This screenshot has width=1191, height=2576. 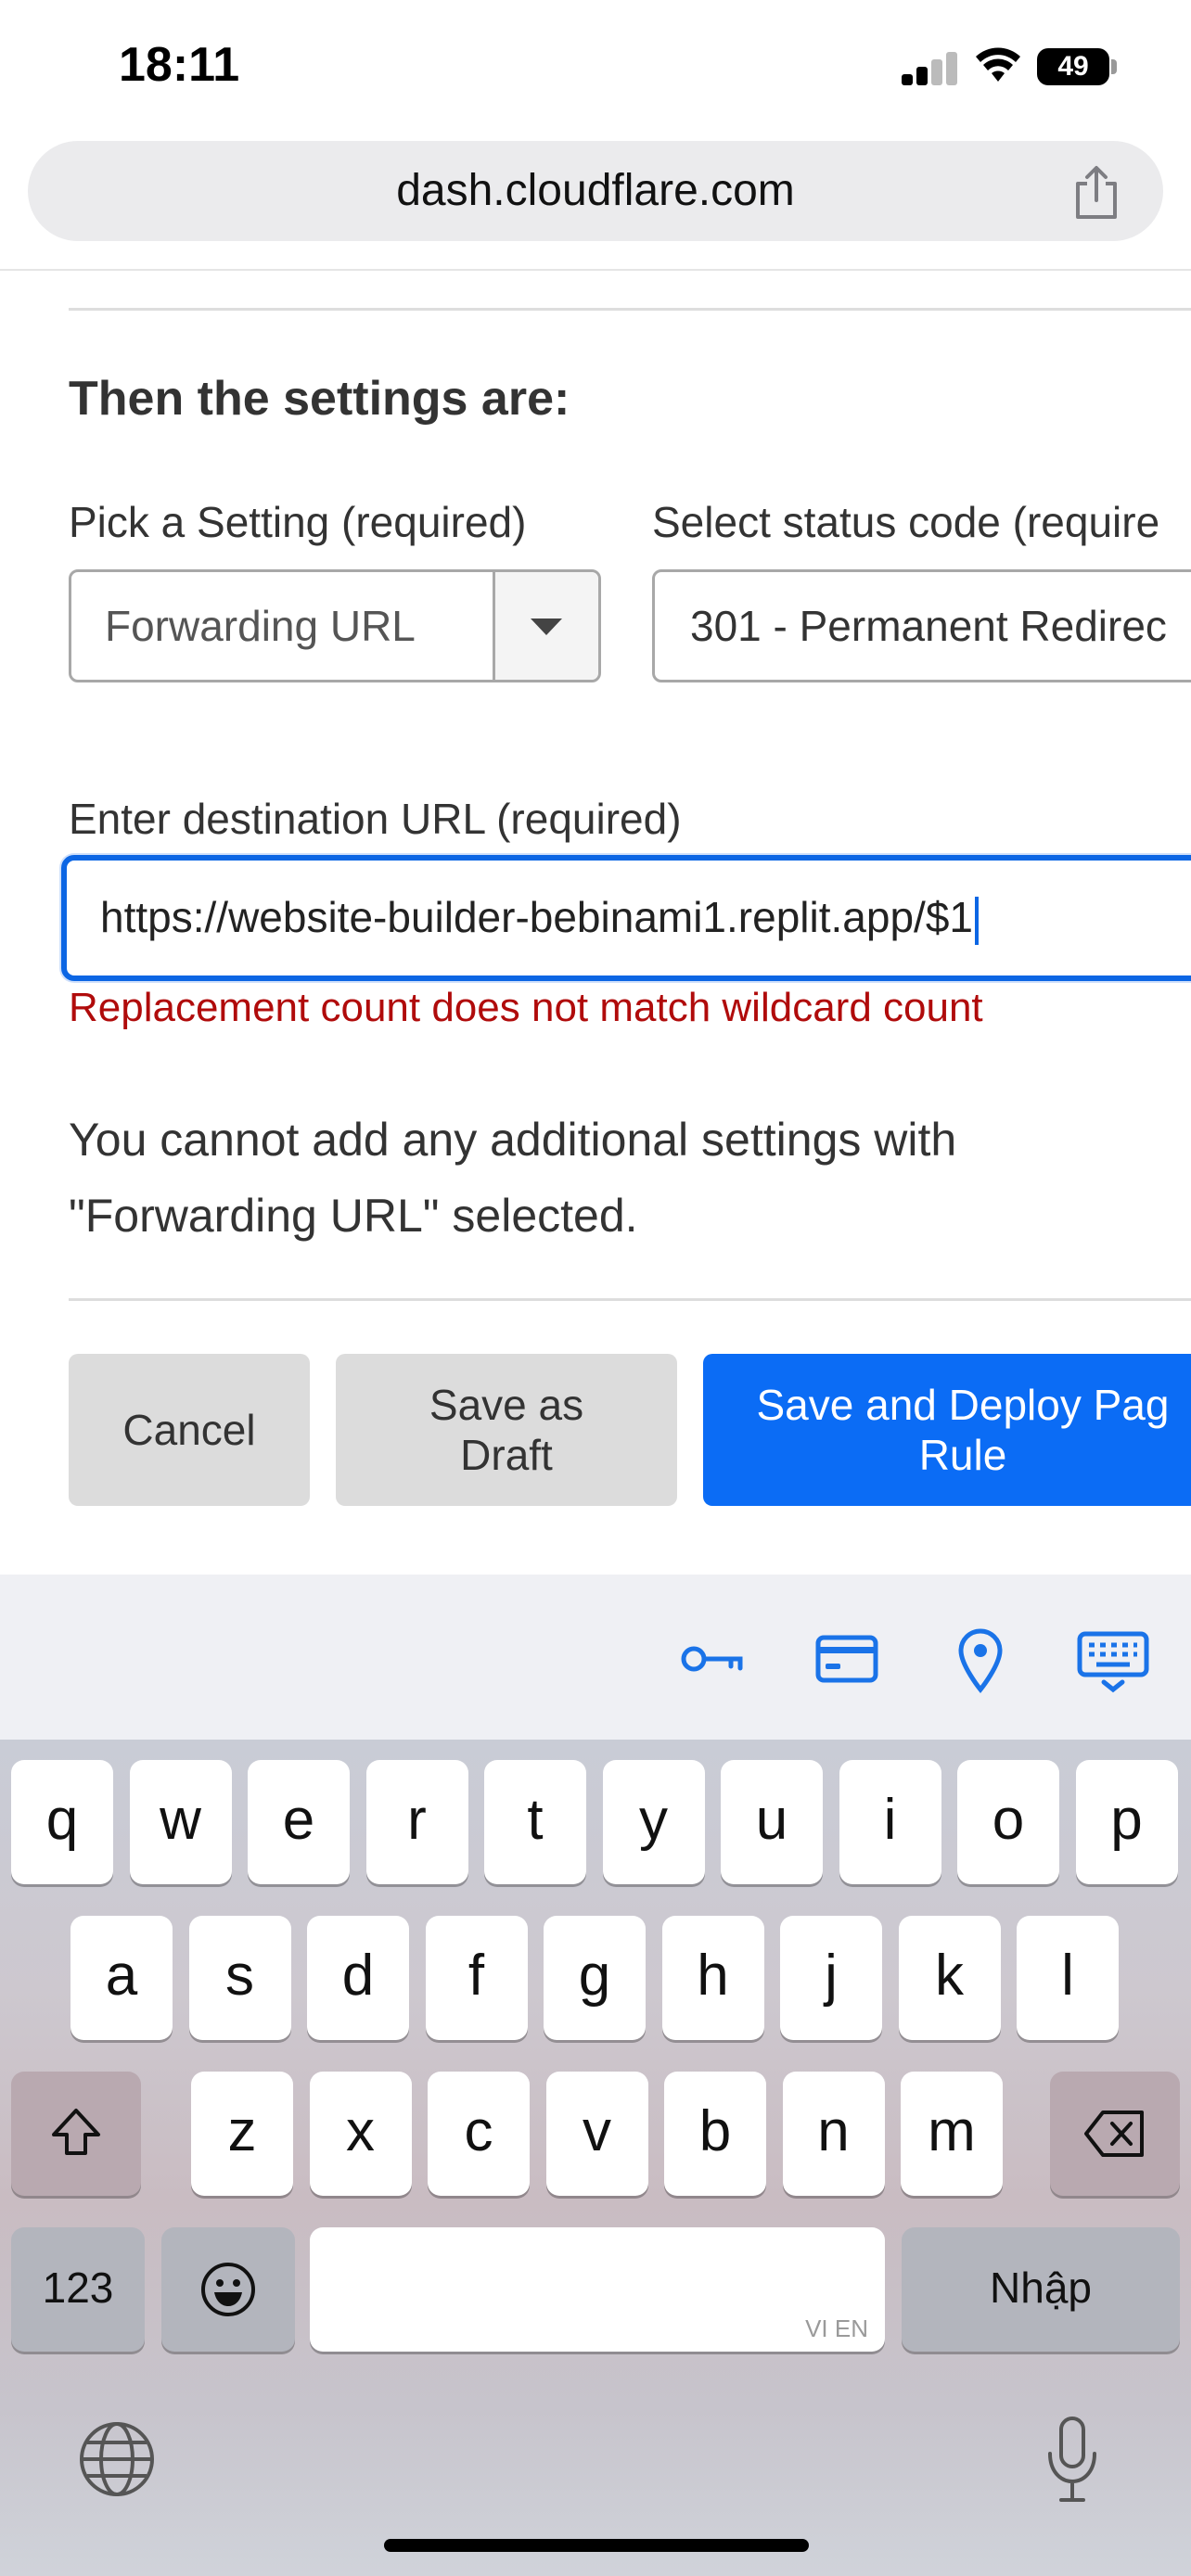 What do you see at coordinates (298, 522) in the screenshot?
I see `setting-label: Pick a Setting (required)` at bounding box center [298, 522].